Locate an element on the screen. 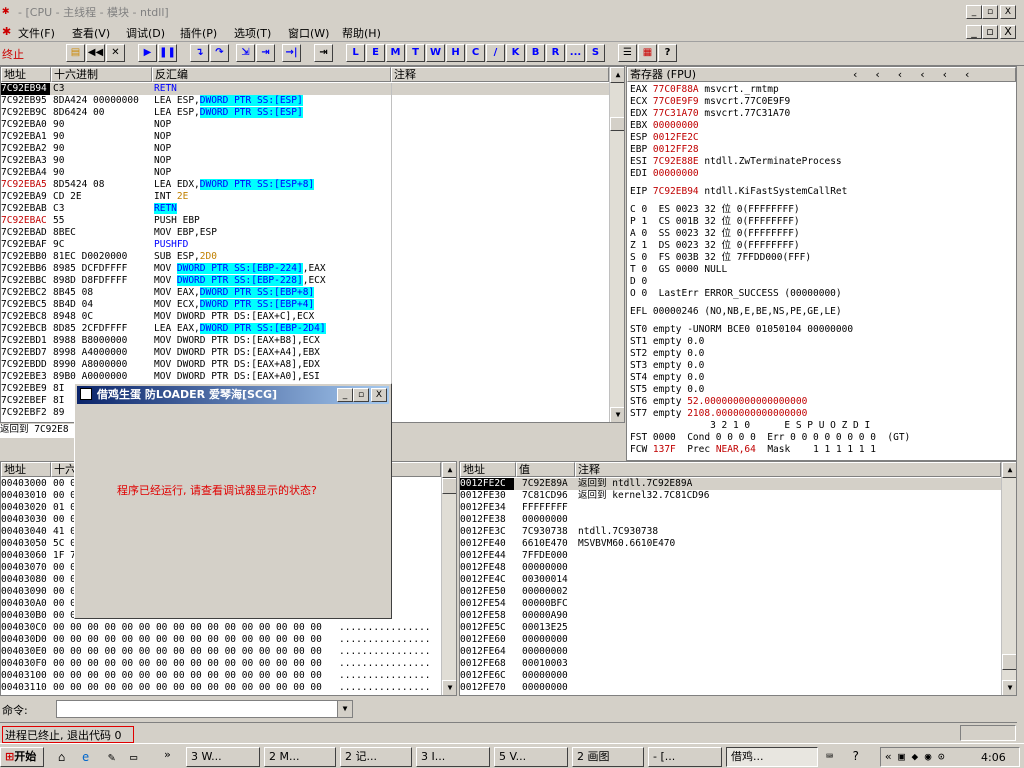 The image size is (1024, 768). register-line: EDI 00000000 is located at coordinates (822, 174).